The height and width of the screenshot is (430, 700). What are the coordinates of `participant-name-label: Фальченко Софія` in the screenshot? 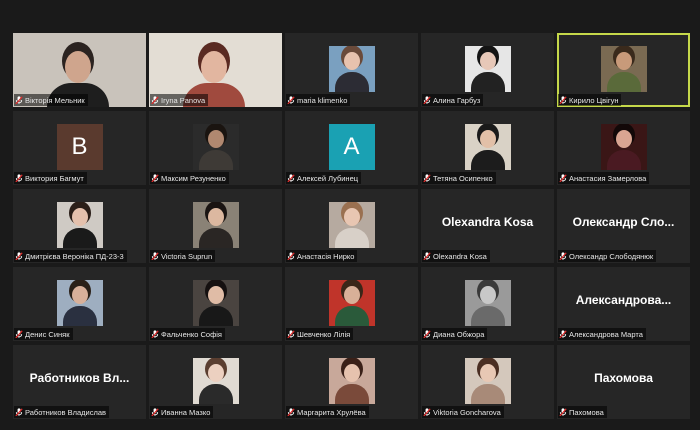 It's located at (187, 334).